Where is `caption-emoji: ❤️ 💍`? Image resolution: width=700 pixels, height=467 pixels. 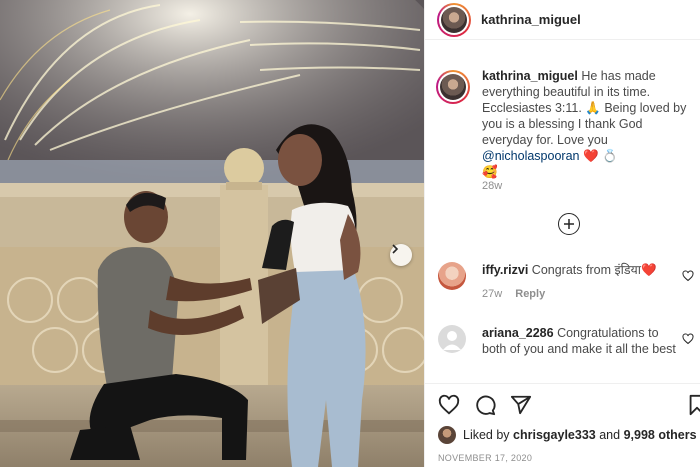
caption-emoji: ❤️ 💍 is located at coordinates (600, 156).